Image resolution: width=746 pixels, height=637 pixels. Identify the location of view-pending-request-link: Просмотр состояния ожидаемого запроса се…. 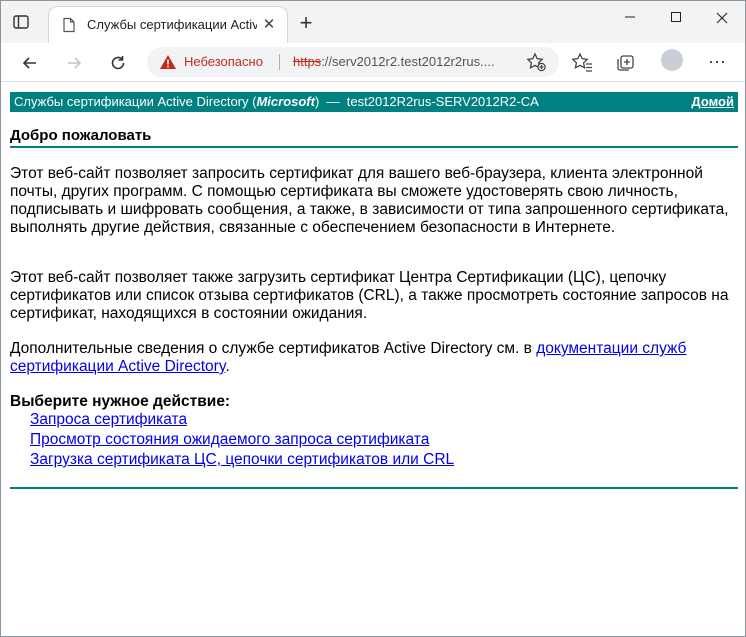
(242, 440).